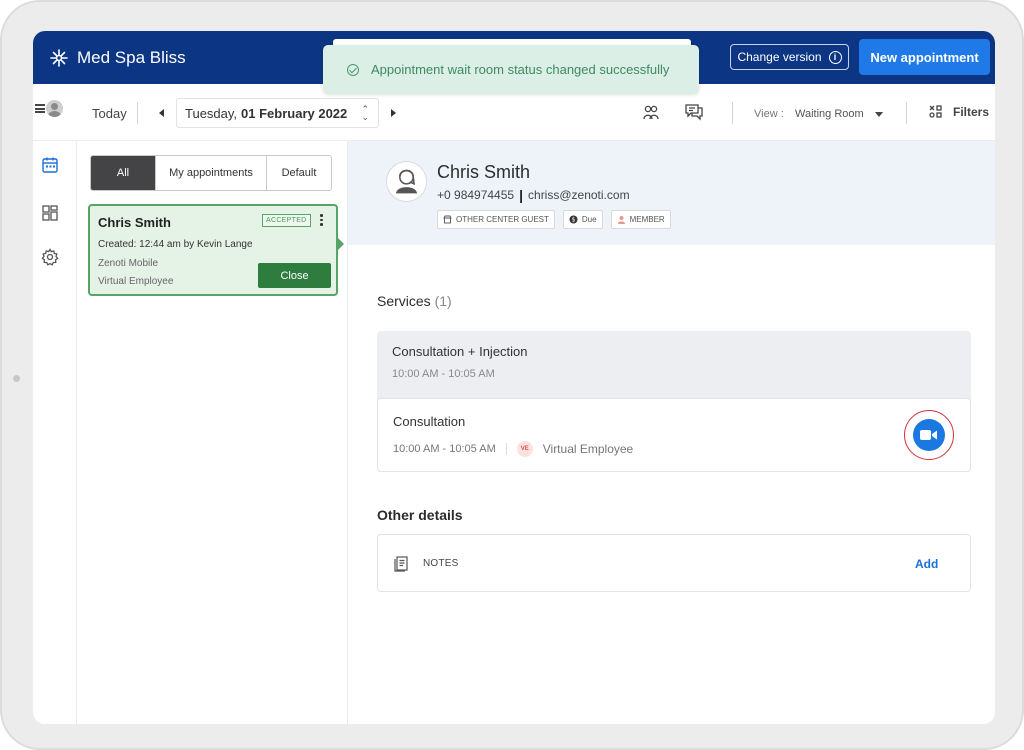 This screenshot has width=1024, height=750. What do you see at coordinates (579, 195) in the screenshot?
I see `guest-email: chriss@zenoti.com` at bounding box center [579, 195].